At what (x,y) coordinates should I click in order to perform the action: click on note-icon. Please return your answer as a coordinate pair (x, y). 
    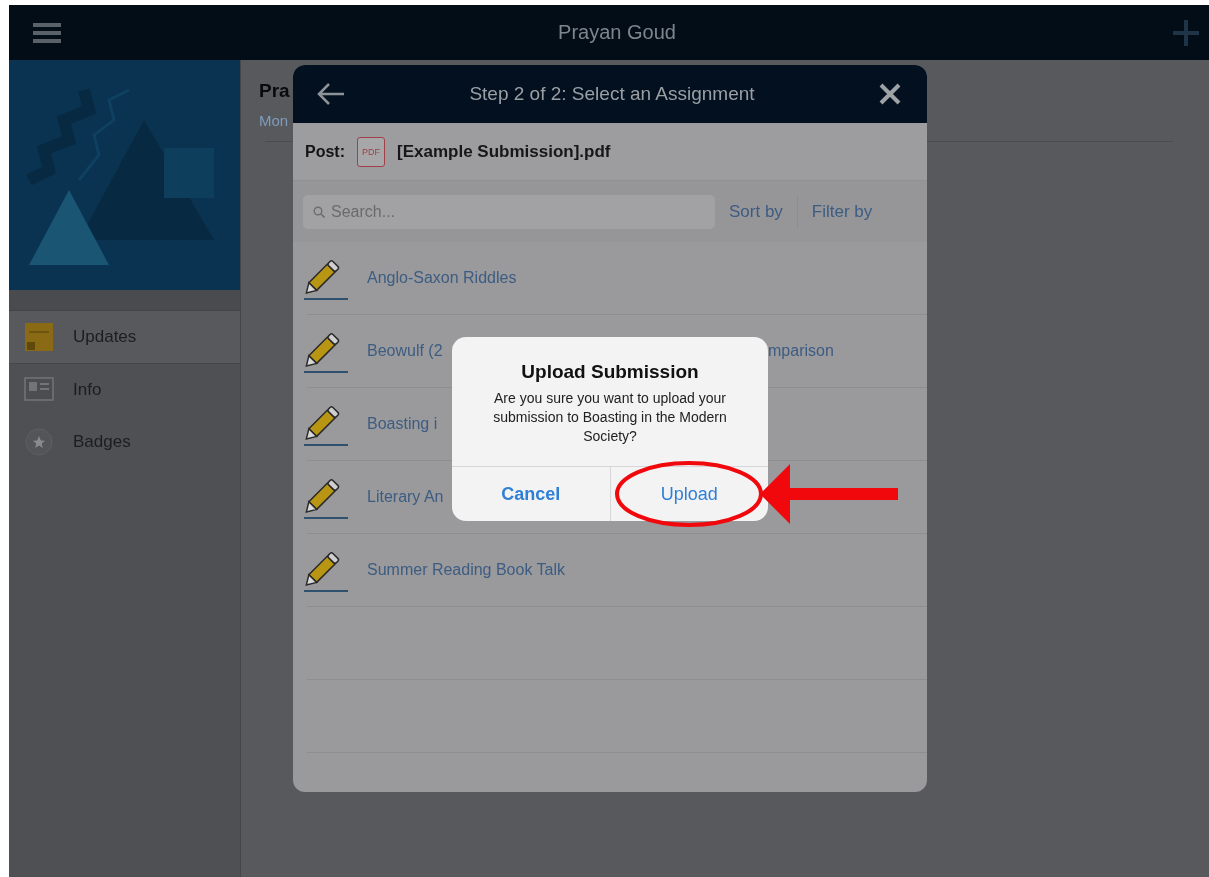
    Looking at the image, I should click on (39, 337).